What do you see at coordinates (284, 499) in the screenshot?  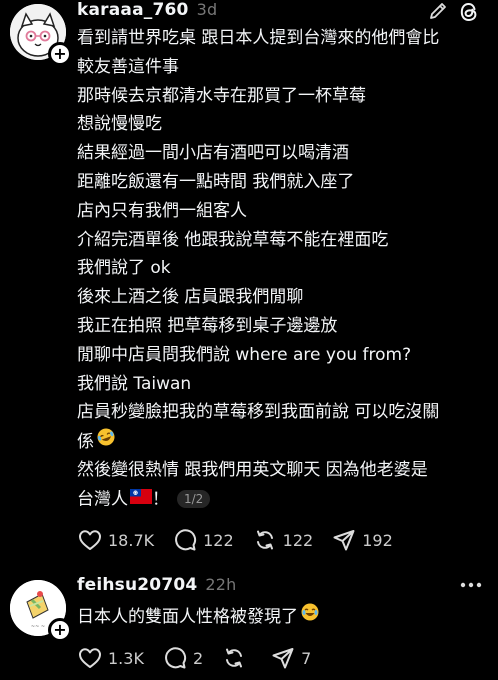 I see `post-line-with-flag: 台灣人 ！ 1/2` at bounding box center [284, 499].